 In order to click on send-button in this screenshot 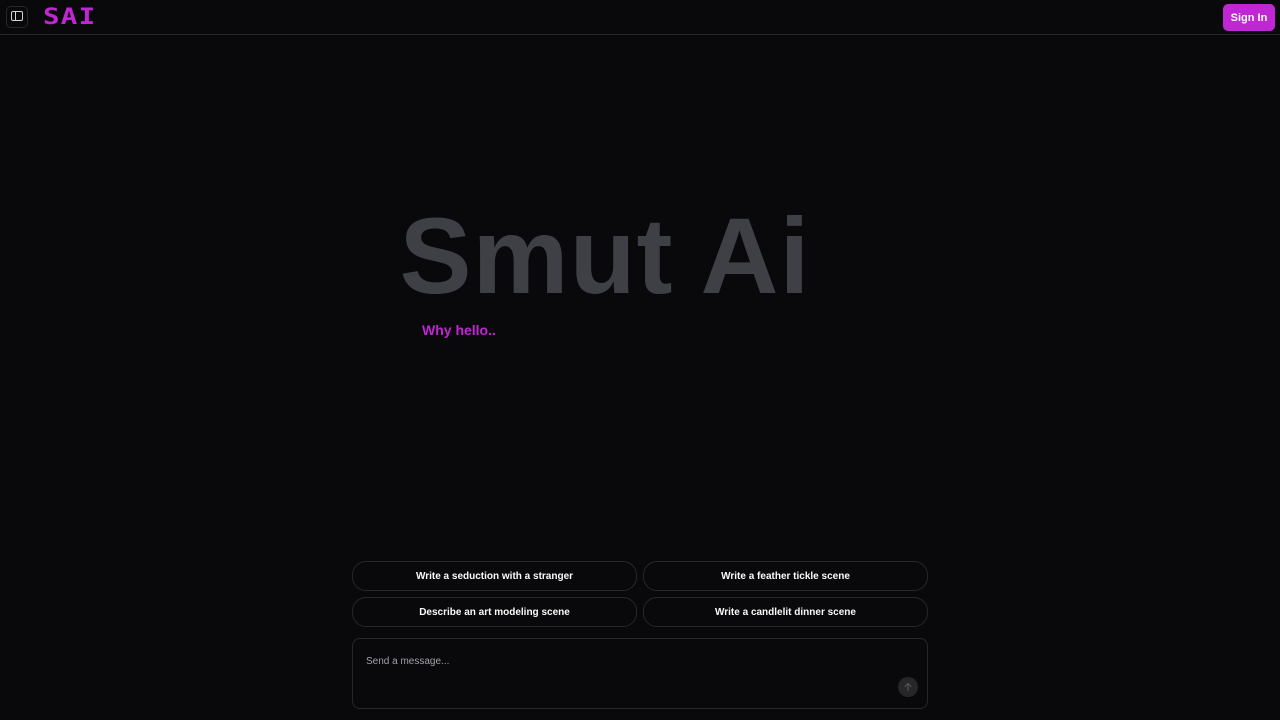, I will do `click(908, 687)`.